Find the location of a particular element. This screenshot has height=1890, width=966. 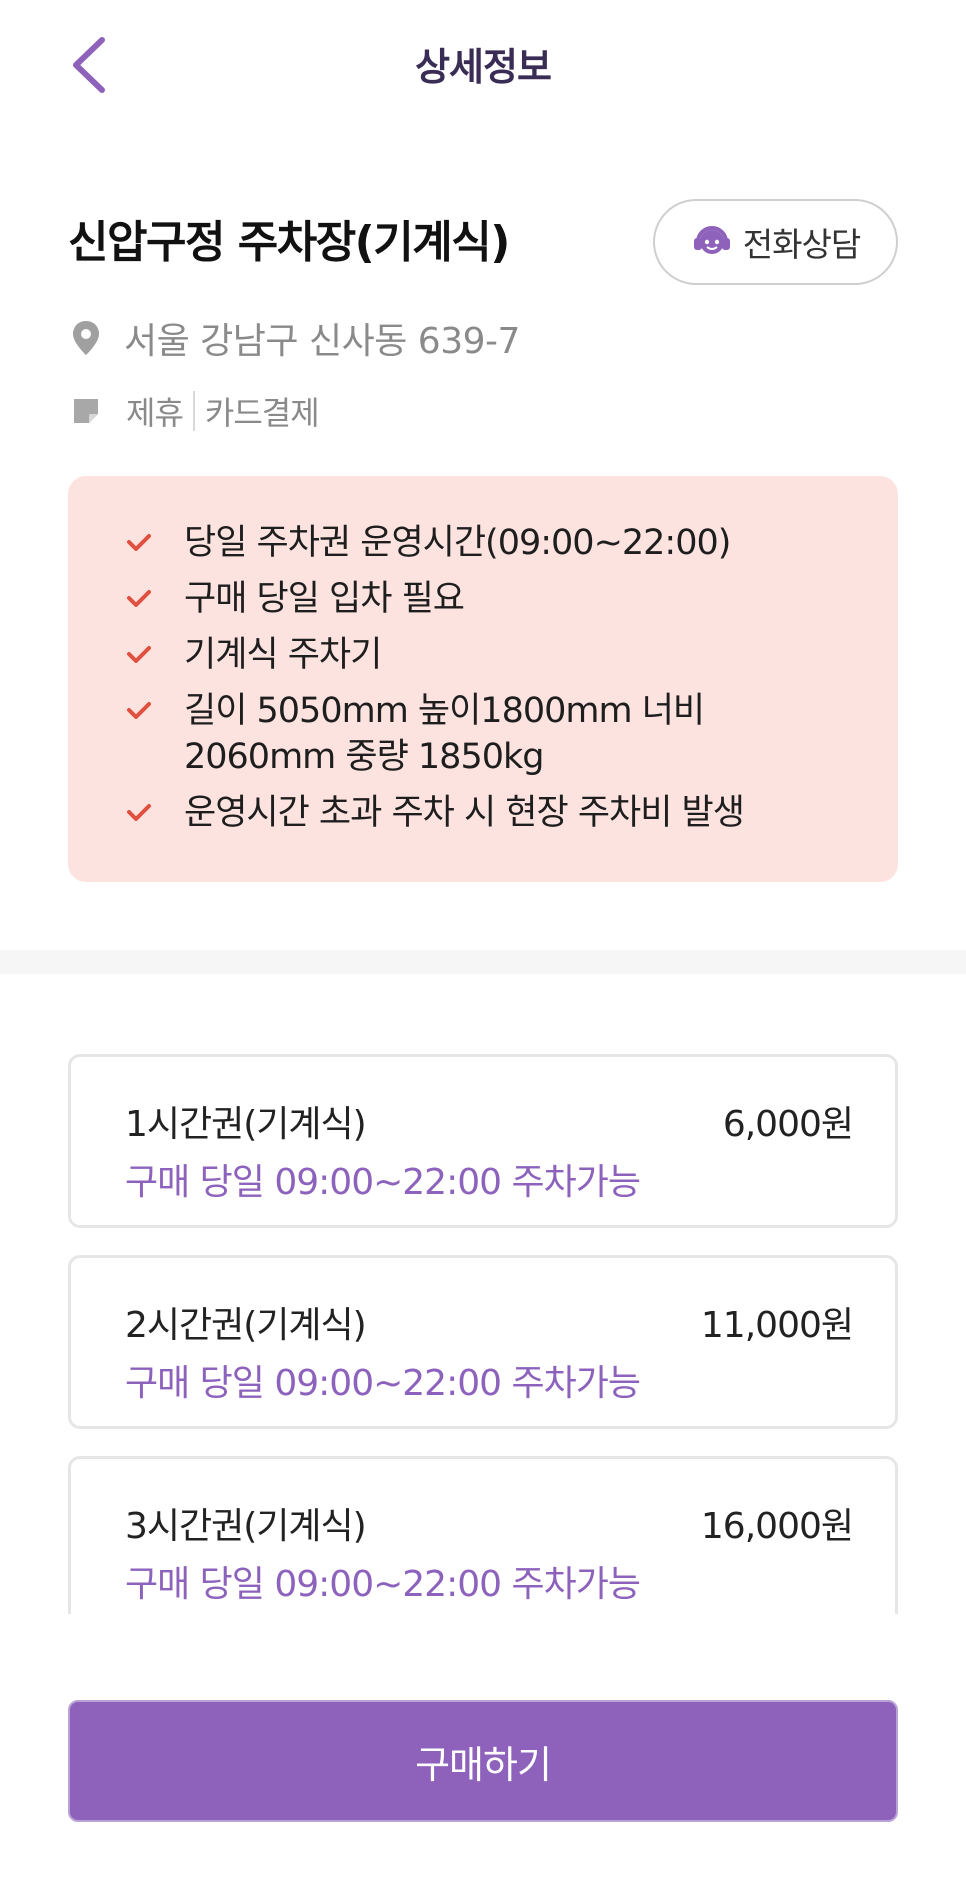

notice-text: 운영시간 초과 주차 시 현장 주차비 발생 is located at coordinates (464, 813).